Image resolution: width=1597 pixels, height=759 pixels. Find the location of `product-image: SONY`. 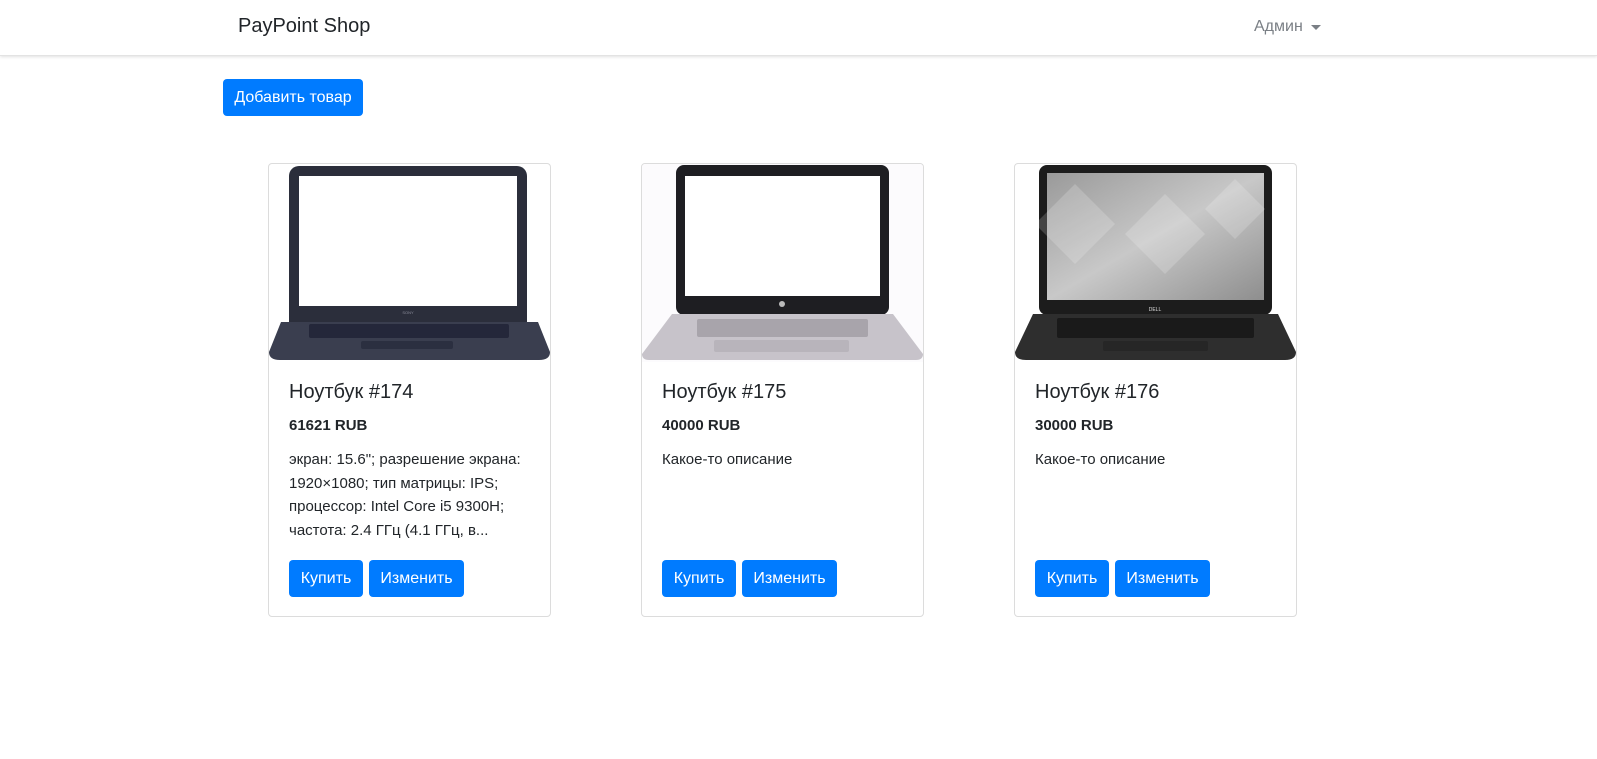

product-image: SONY is located at coordinates (409, 263).